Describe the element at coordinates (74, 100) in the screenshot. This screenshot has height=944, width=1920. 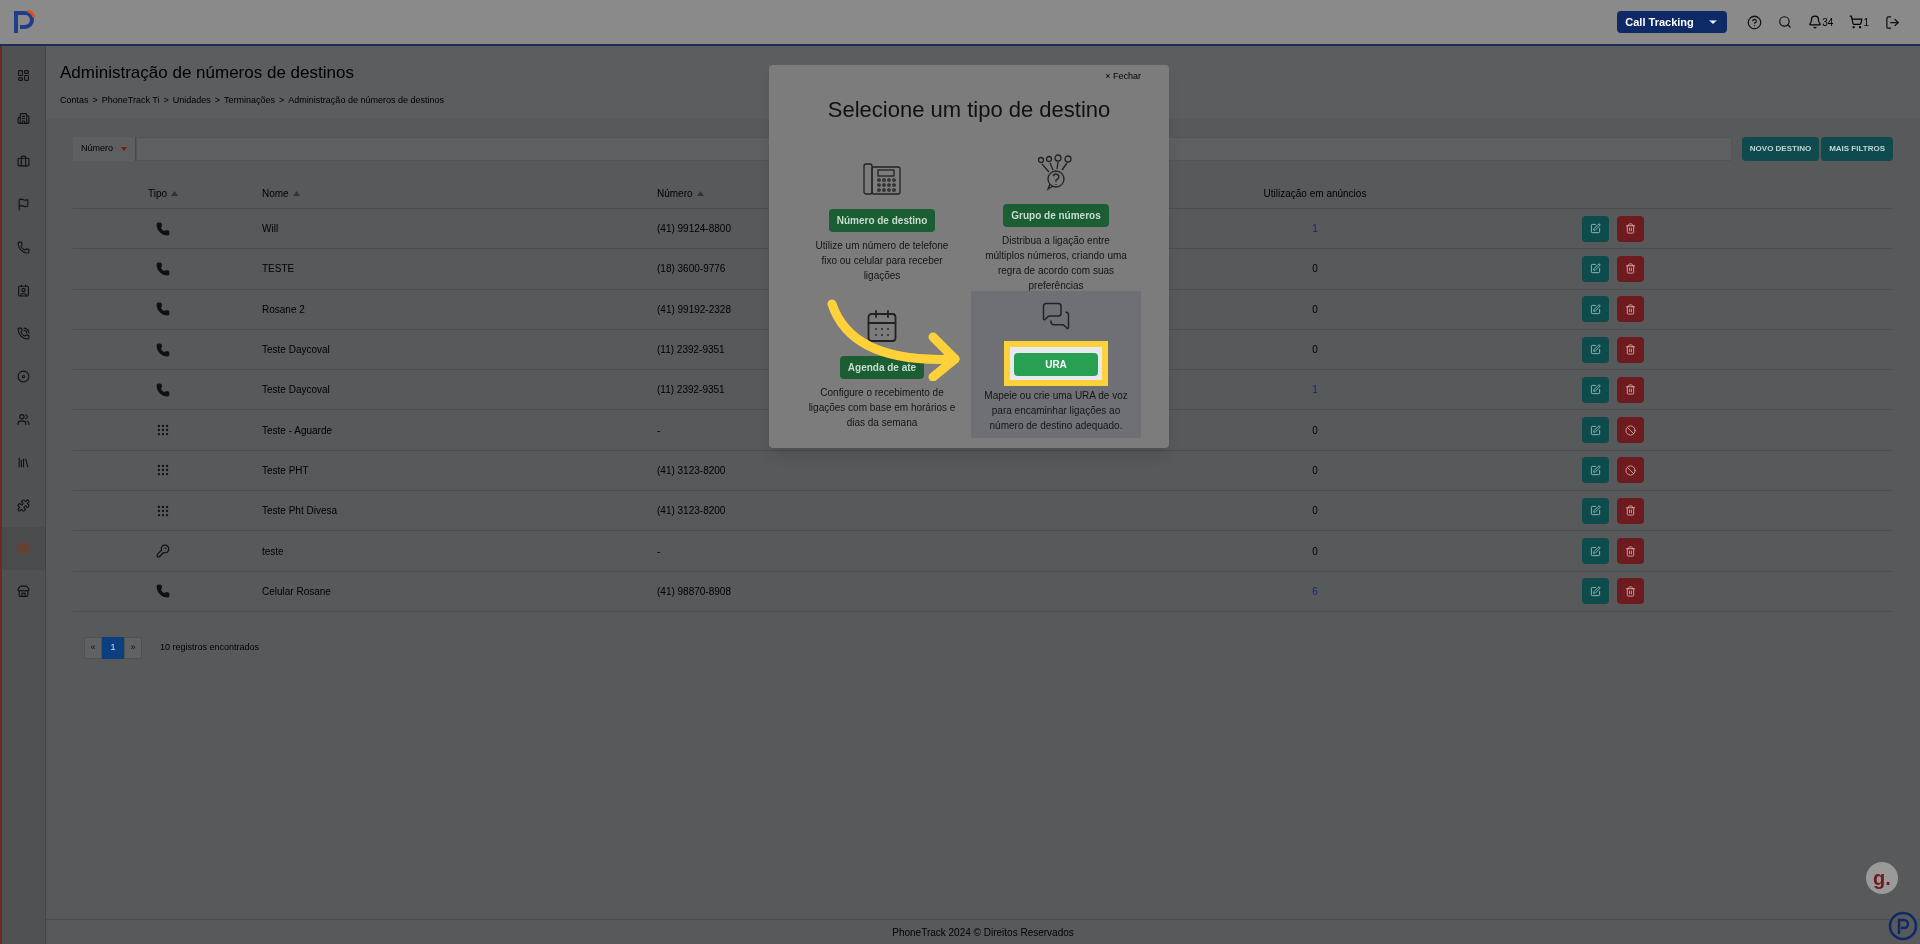
I see `breadcrumb-link: Contas` at that location.